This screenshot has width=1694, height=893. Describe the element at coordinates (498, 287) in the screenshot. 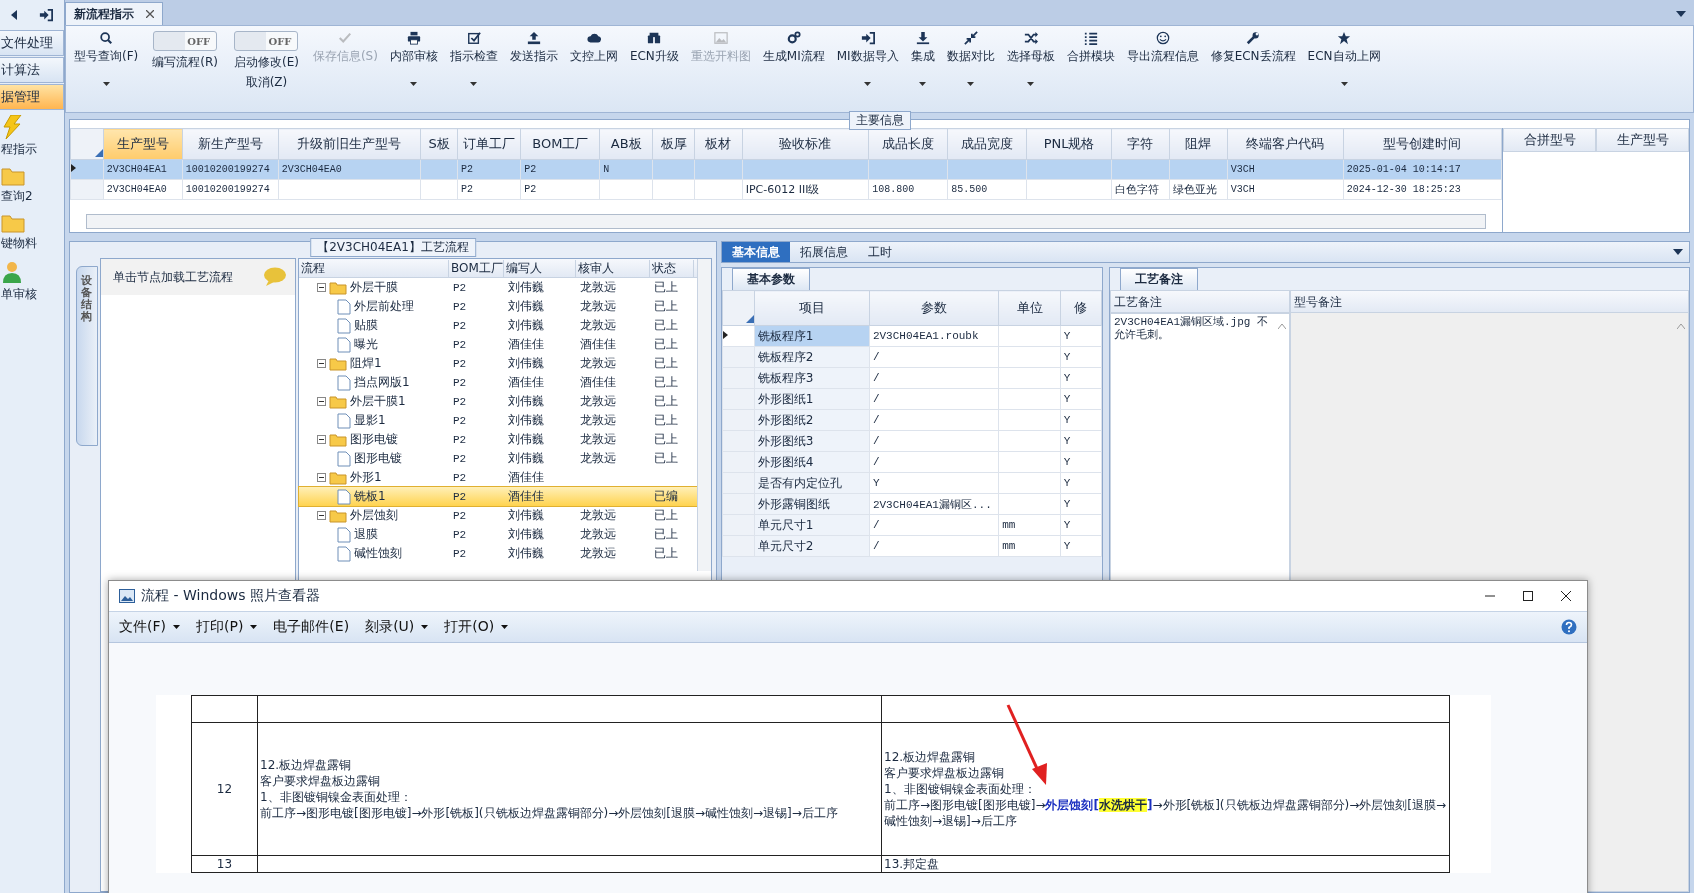

I see `tree-row: 外层干膜 P2 刘伟巍 龙敦远 已上` at that location.